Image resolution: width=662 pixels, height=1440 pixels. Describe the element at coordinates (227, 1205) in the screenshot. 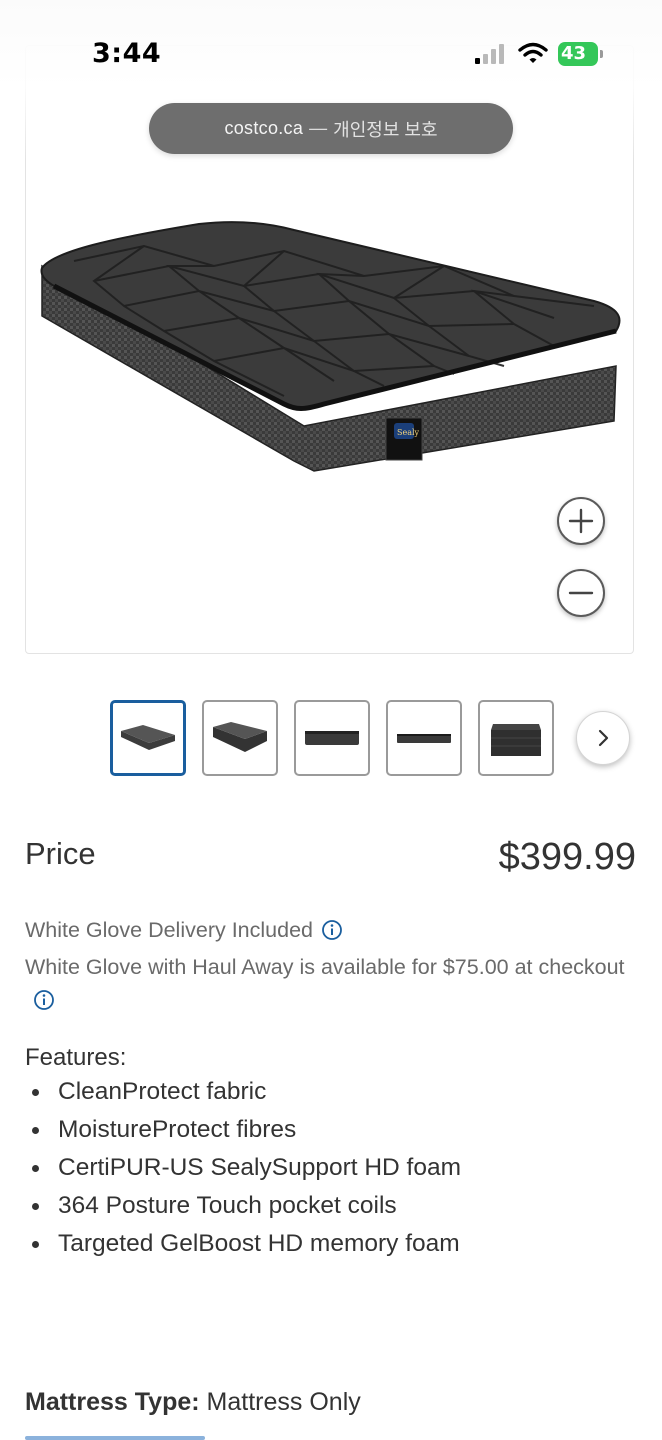

I see `feature-text: 364 Posture Touch pocket coils` at that location.